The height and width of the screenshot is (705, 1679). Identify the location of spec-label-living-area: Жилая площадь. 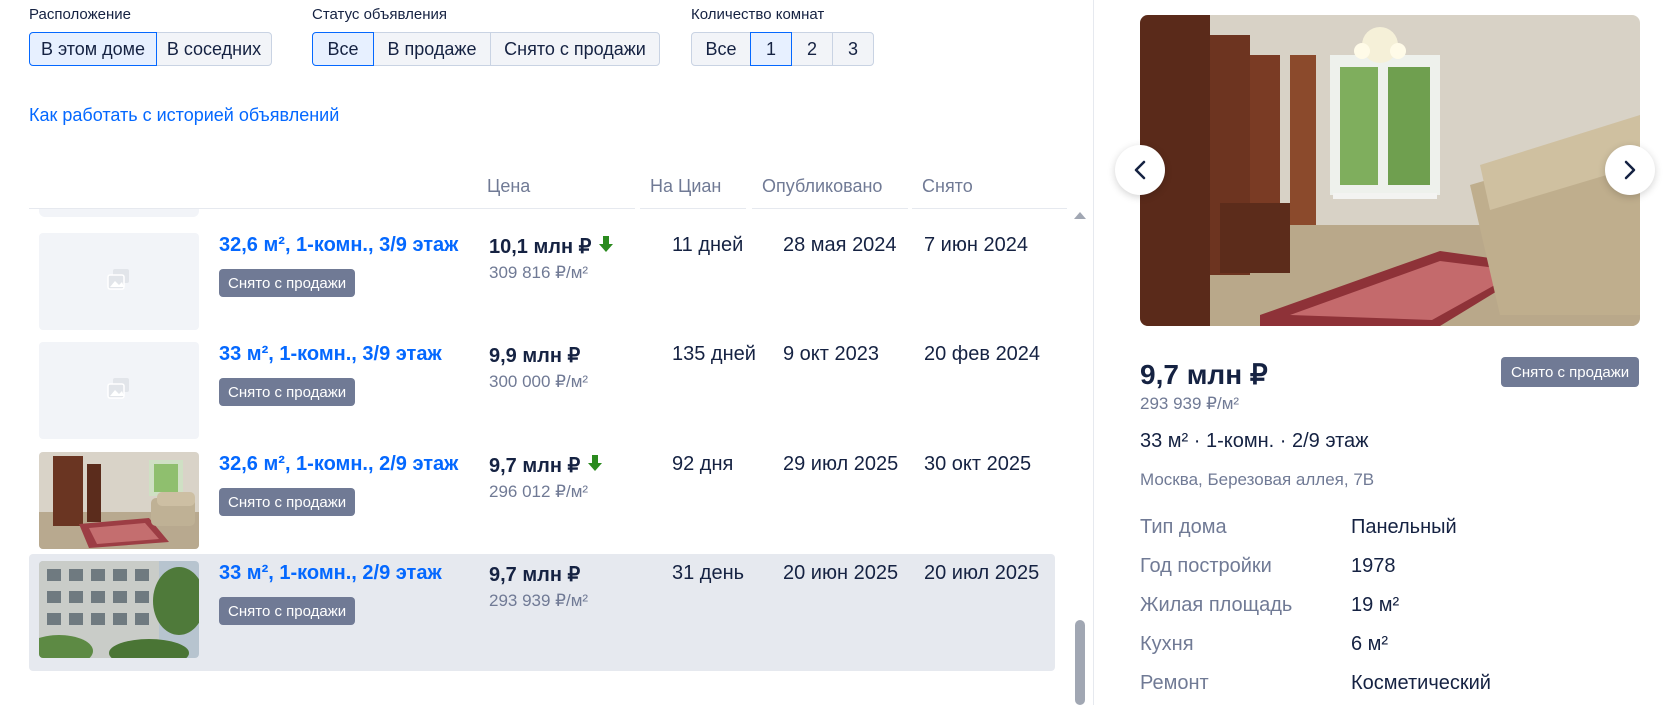
(1216, 605).